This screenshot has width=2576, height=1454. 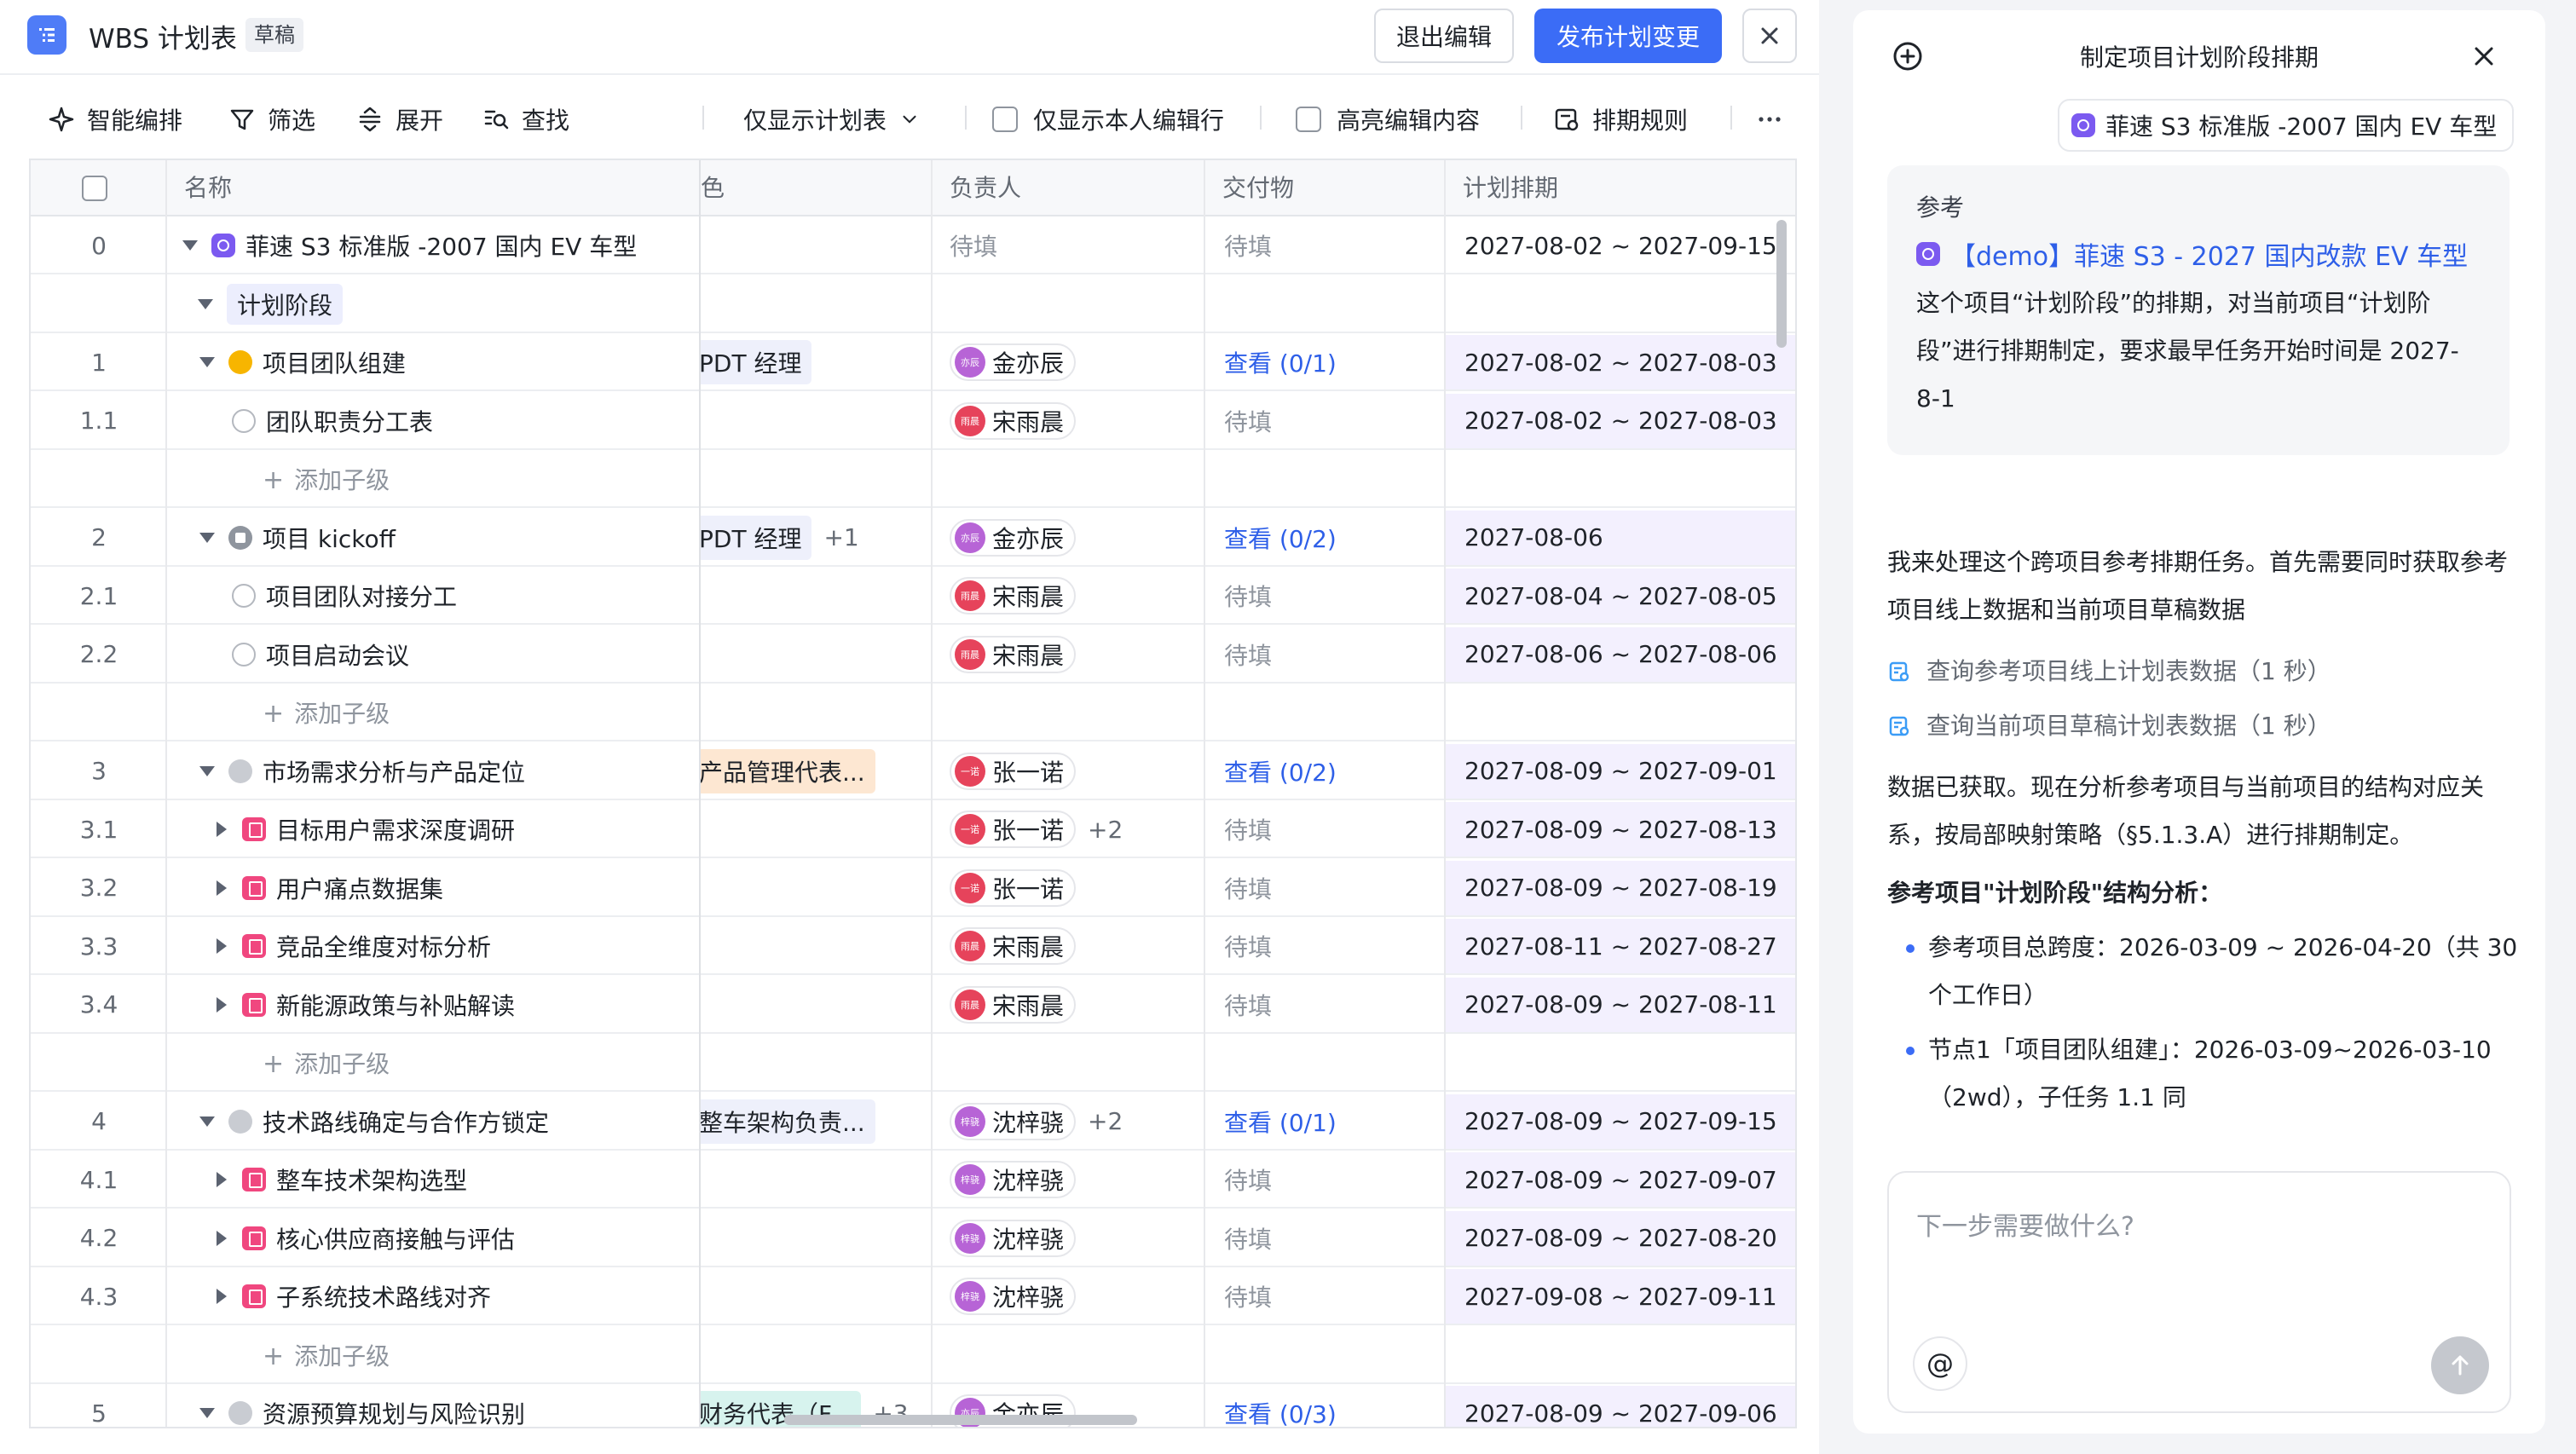 I want to click on task-name: 团队职责分工表, so click(x=349, y=421).